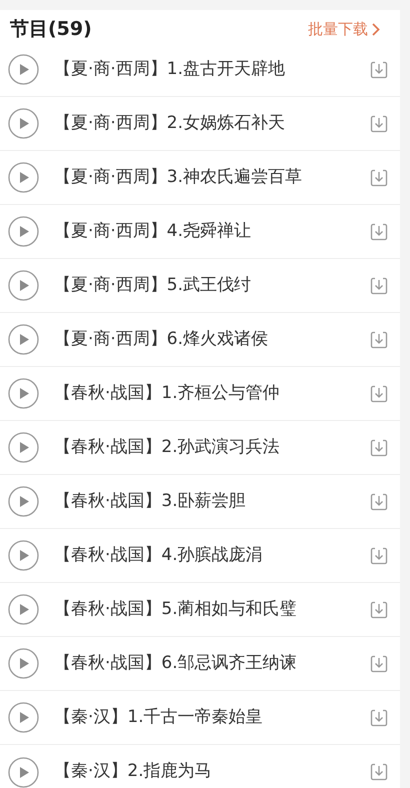 The height and width of the screenshot is (788, 410). What do you see at coordinates (212, 609) in the screenshot?
I see `episode-title: 【春秋·战国】5.蔺相如与和氏璧` at bounding box center [212, 609].